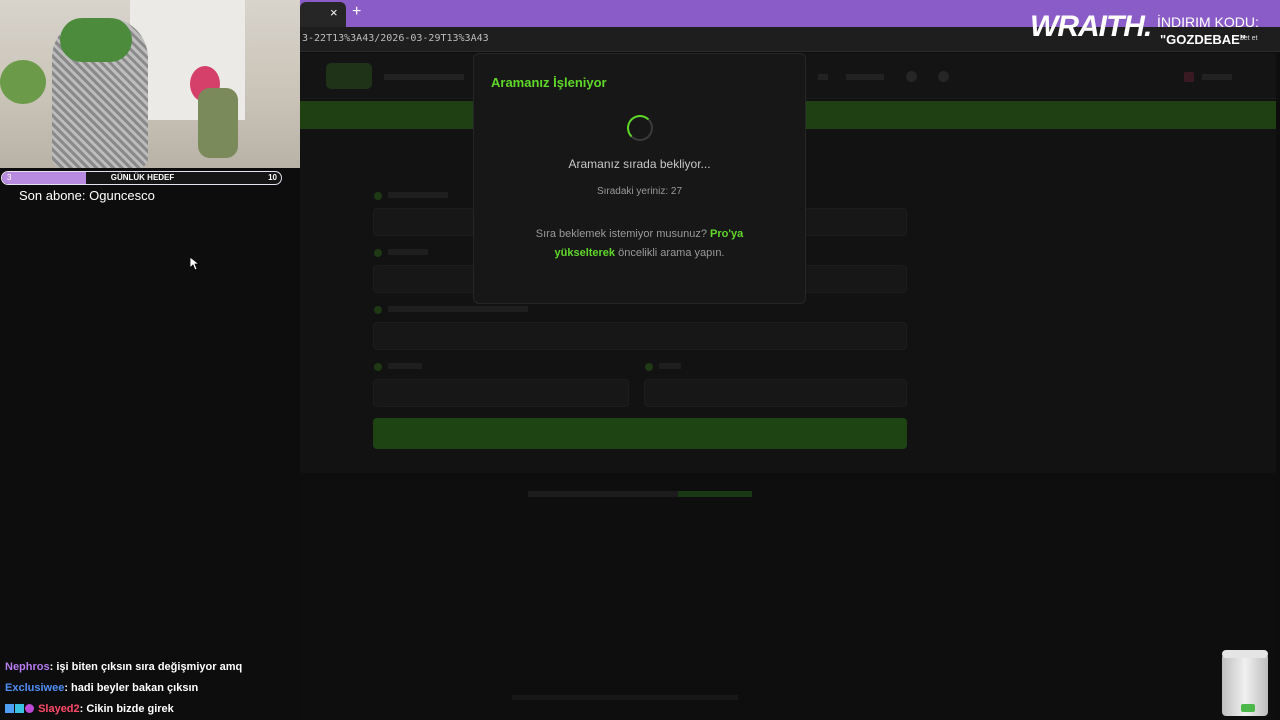 The height and width of the screenshot is (720, 1280). I want to click on footer-text, so click(603, 494).